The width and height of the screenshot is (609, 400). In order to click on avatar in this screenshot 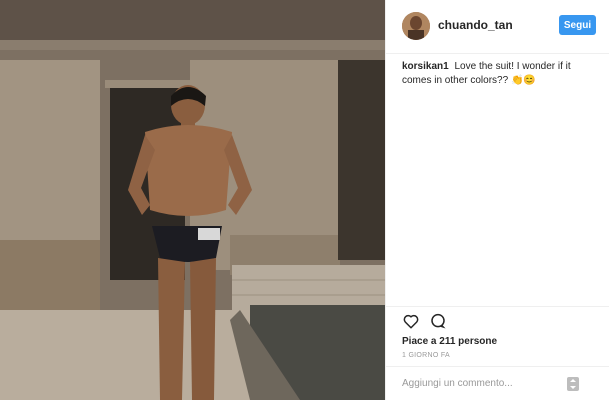, I will do `click(416, 26)`.